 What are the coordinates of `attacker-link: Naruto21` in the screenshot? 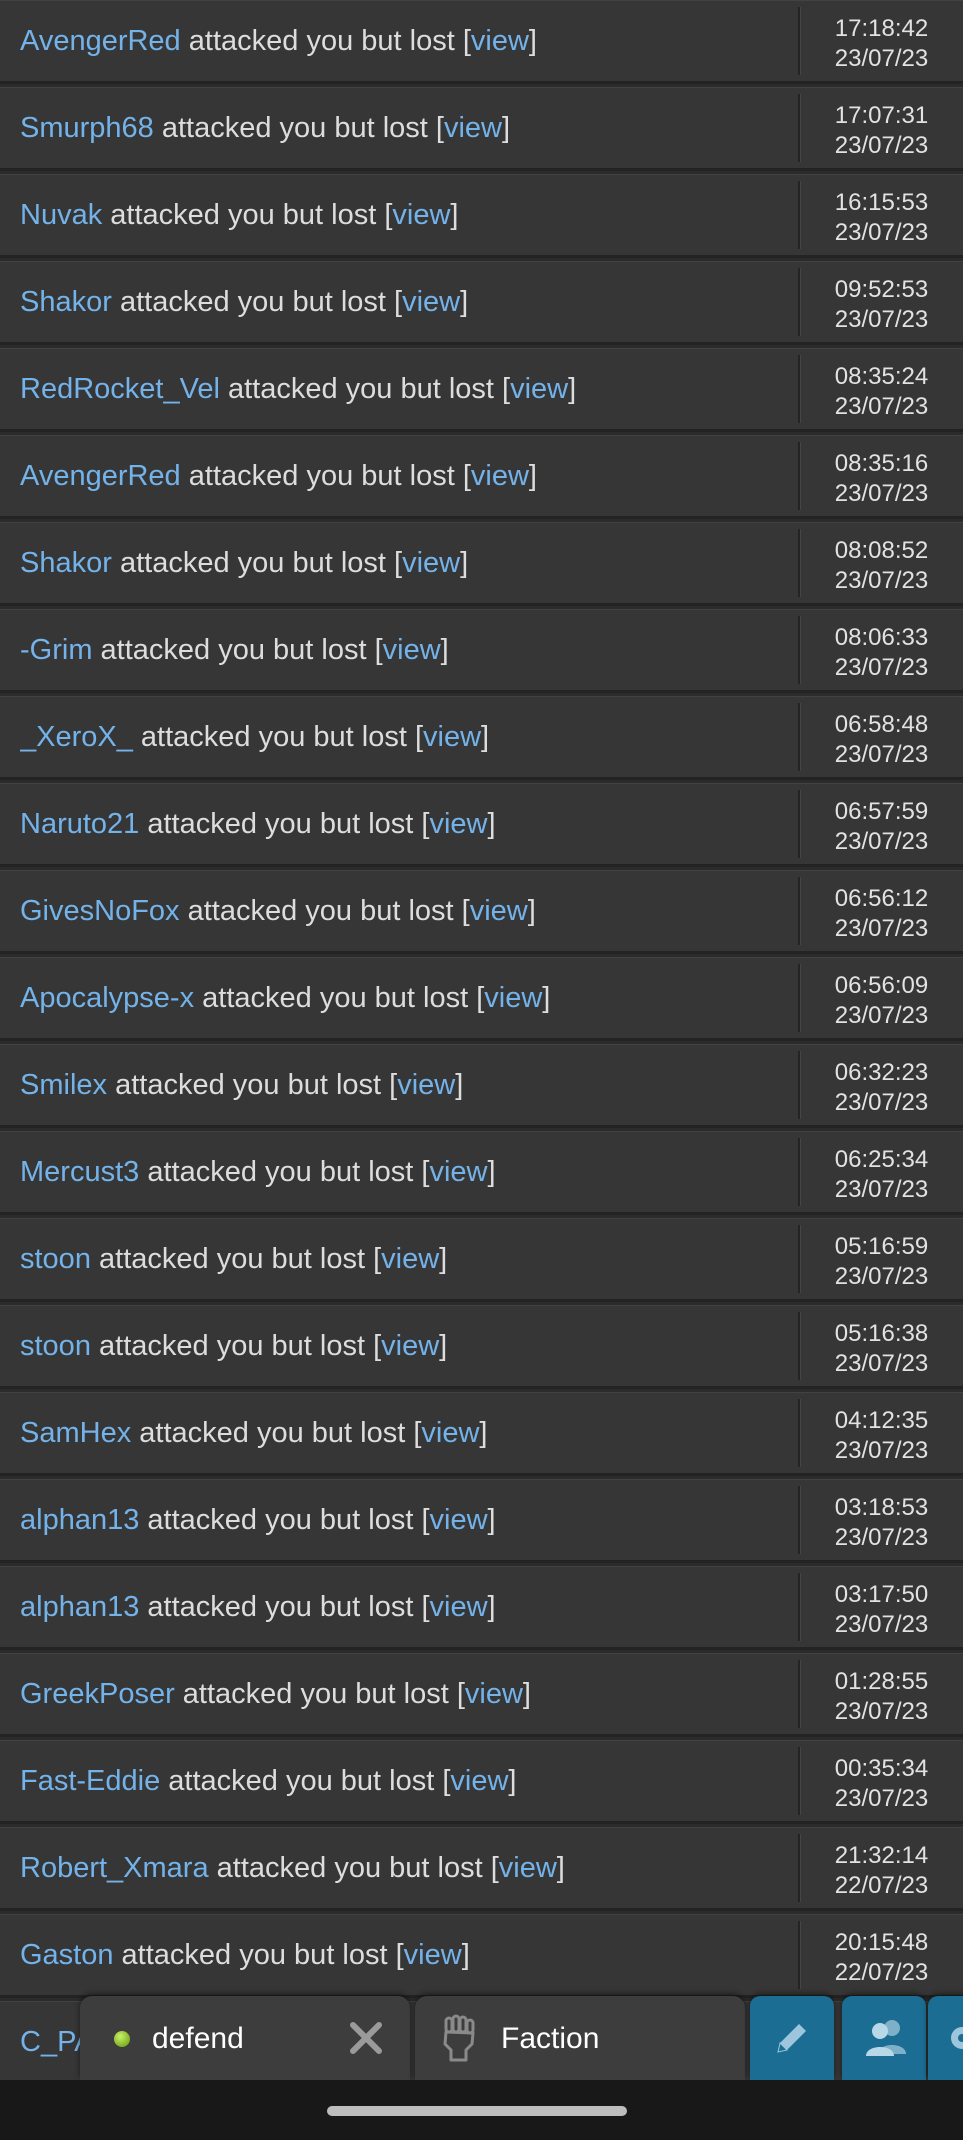 It's located at (79, 824).